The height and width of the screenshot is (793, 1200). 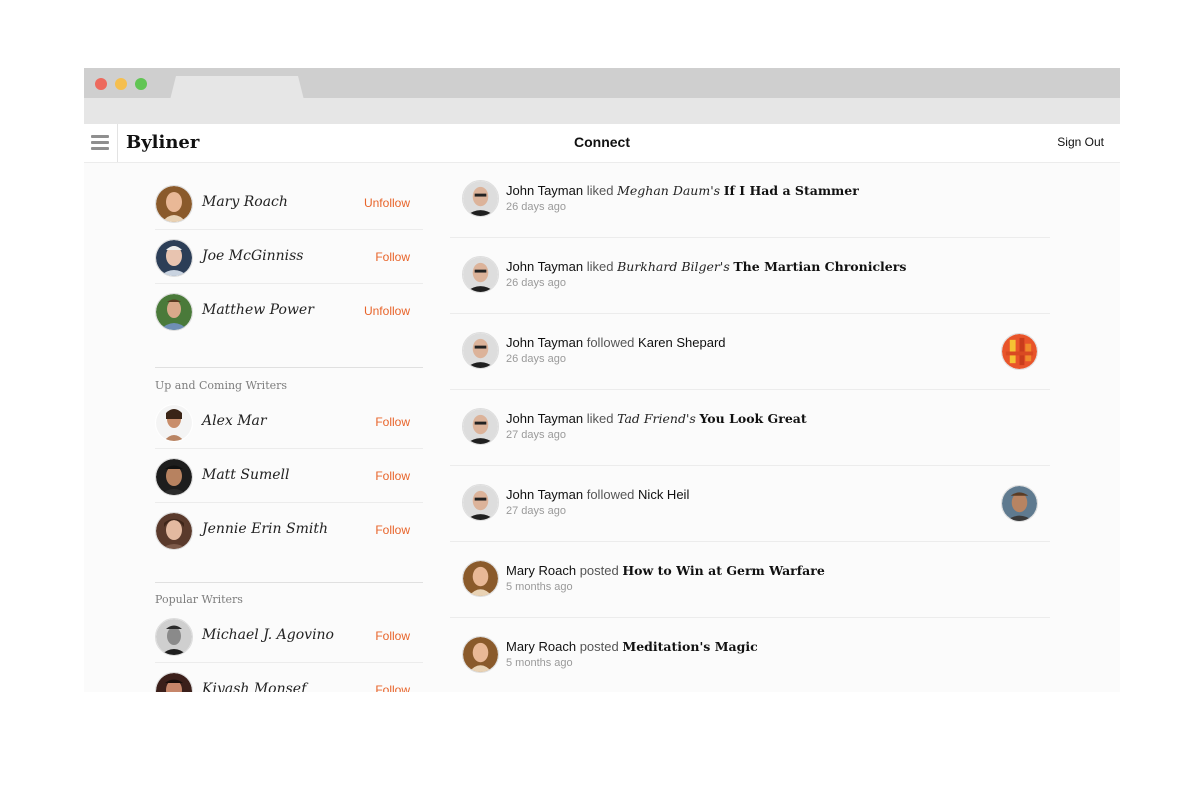 I want to click on sign-out-link: Sign Out, so click(x=1080, y=142).